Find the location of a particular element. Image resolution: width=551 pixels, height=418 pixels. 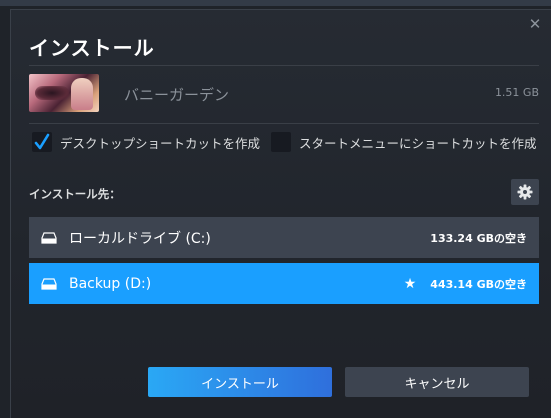

close-button: ✕ is located at coordinates (535, 24).